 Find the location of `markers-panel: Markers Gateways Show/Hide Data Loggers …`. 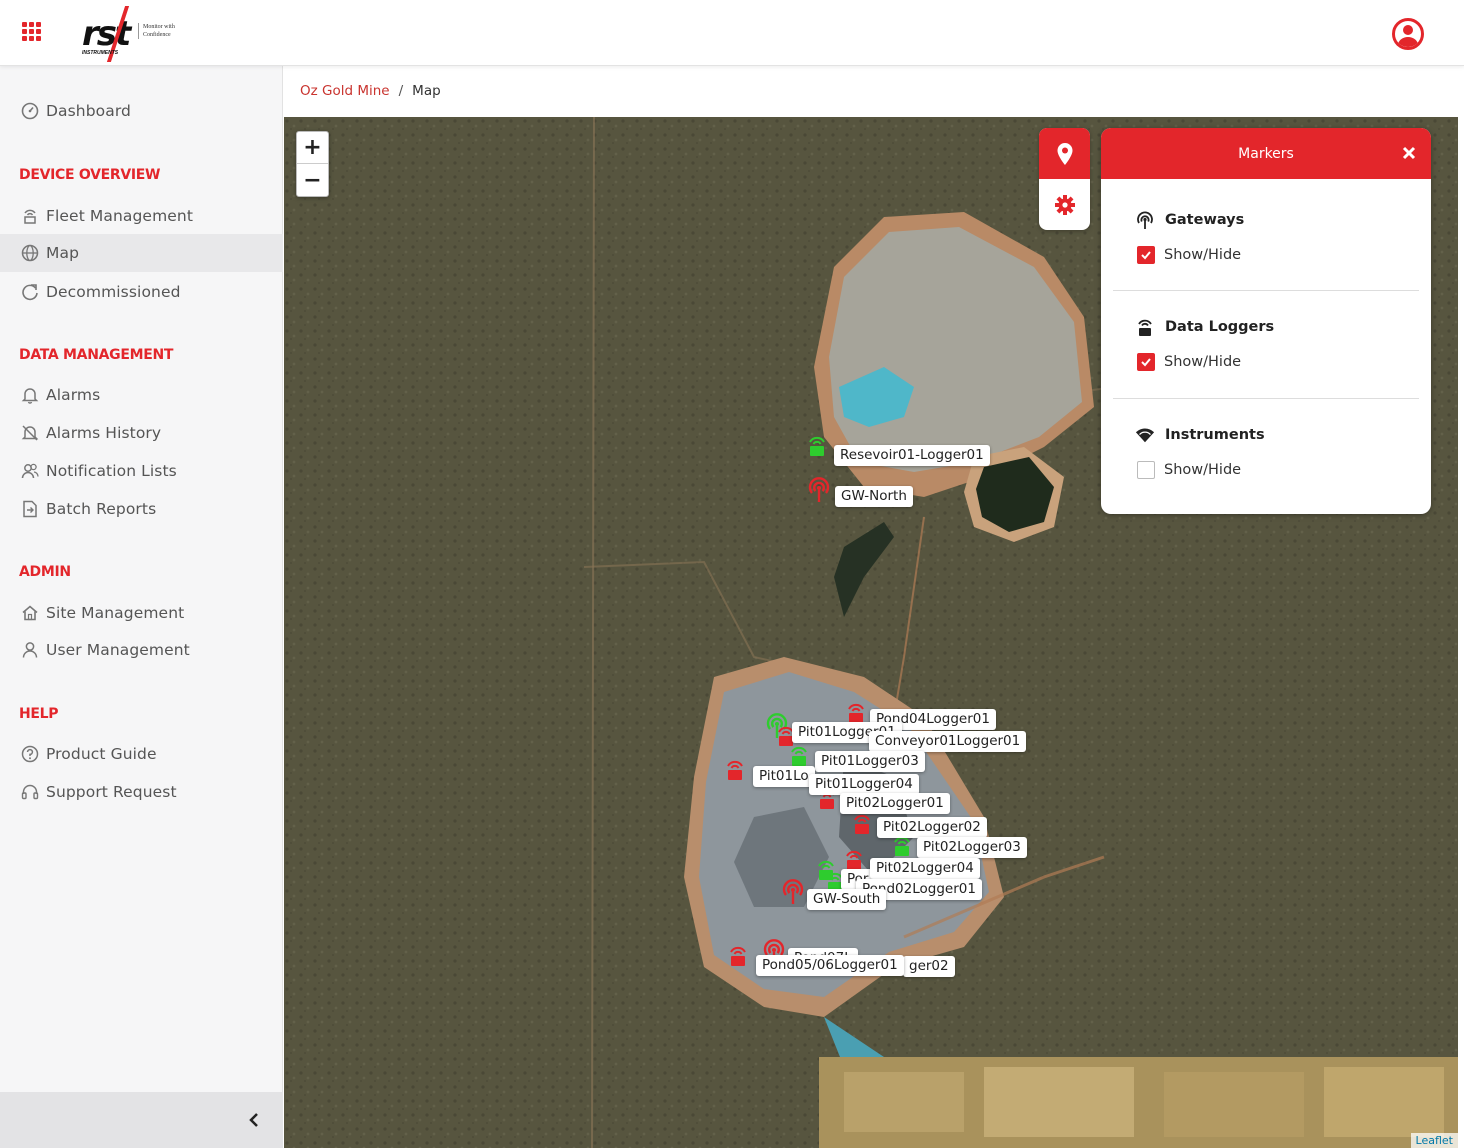

markers-panel: Markers Gateways Show/Hide Data Loggers … is located at coordinates (1266, 321).